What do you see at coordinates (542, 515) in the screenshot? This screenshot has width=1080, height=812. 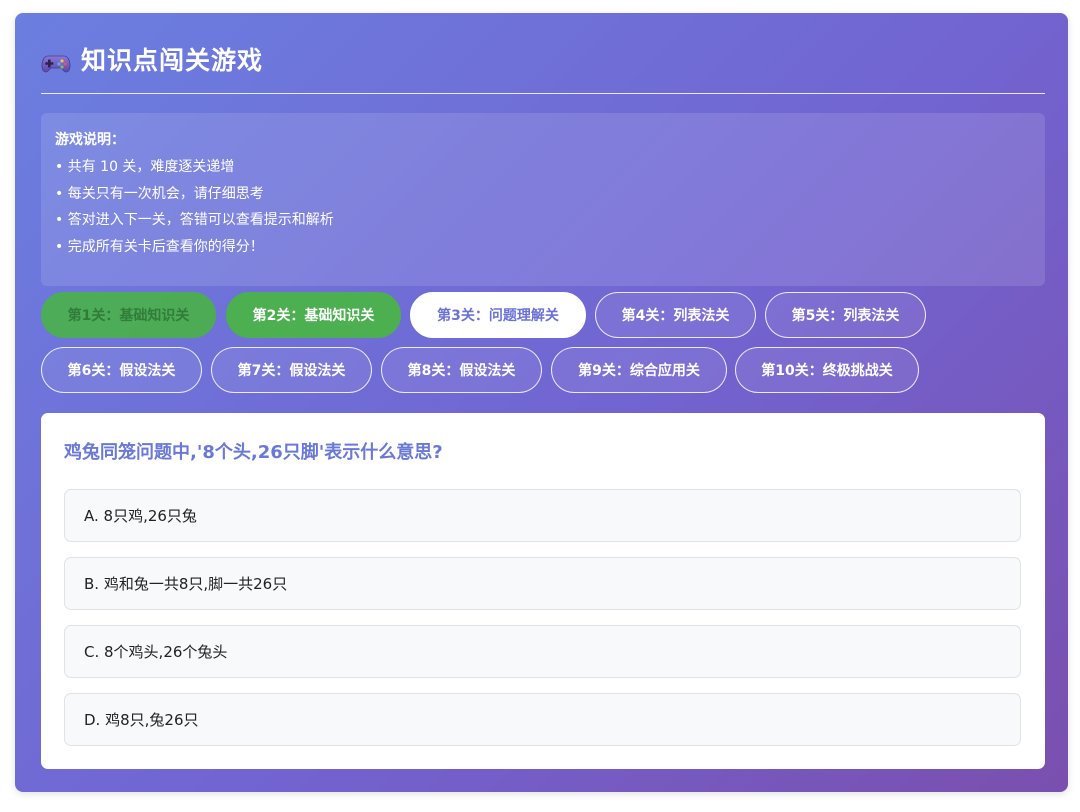 I see `answer-option-a: A. 8只鸡,26只兔` at bounding box center [542, 515].